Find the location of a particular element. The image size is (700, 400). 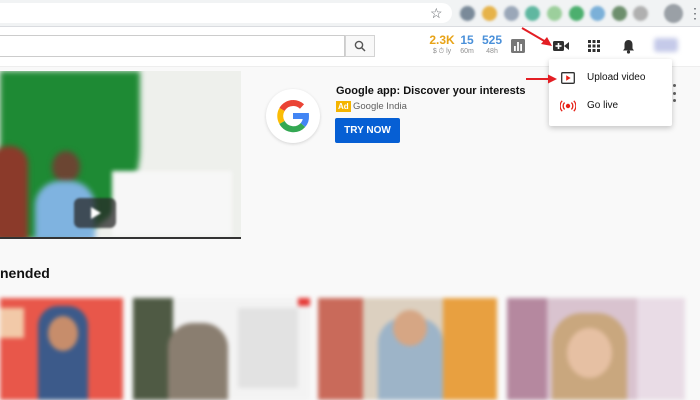

menu-item-label: Upload video is located at coordinates (616, 77).